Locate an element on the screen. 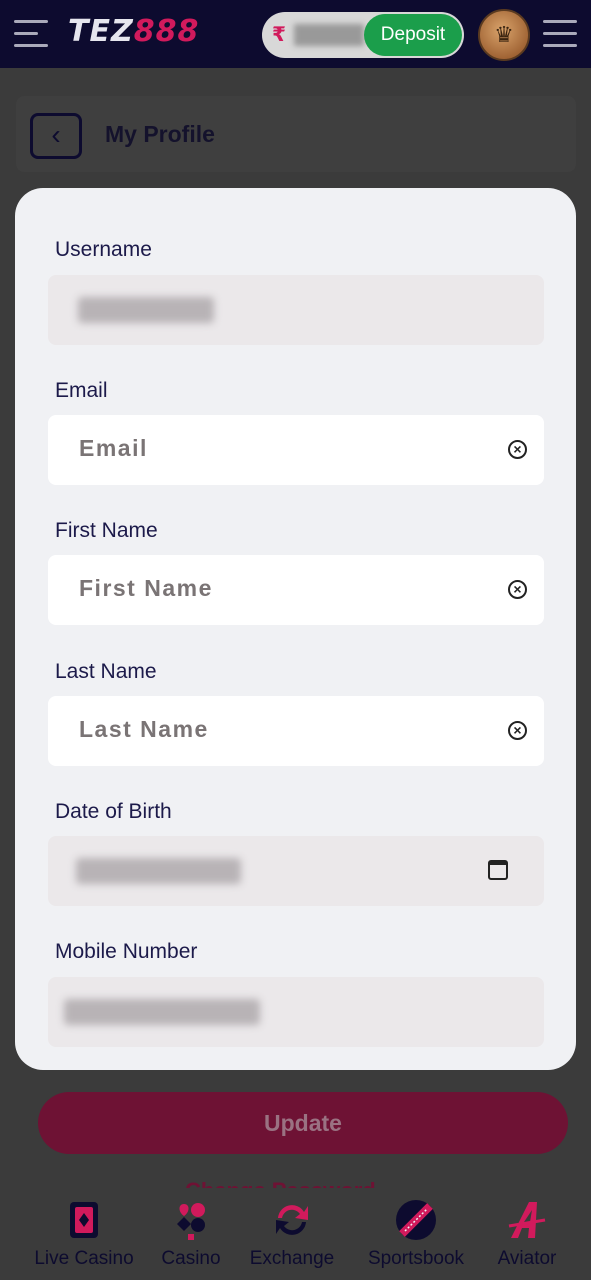 This screenshot has width=591, height=1280. nav-casino: Casino is located at coordinates (191, 1229).